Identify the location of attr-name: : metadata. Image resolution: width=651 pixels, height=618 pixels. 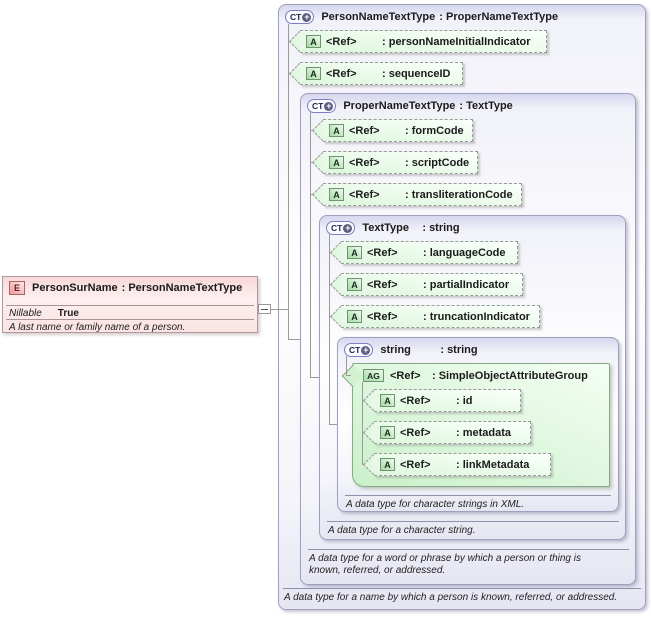
(484, 432).